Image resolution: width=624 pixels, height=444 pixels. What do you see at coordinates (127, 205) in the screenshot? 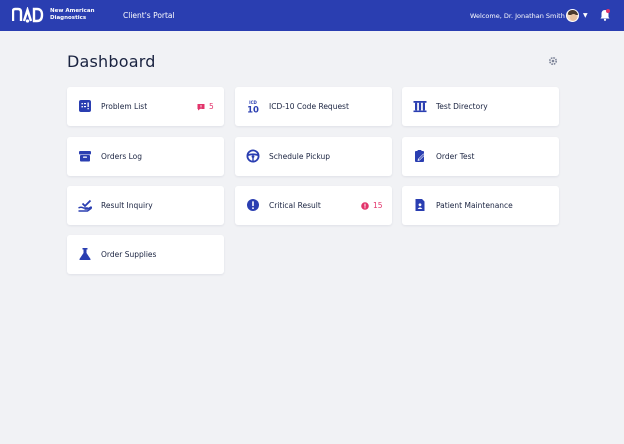
I see `card-label: Result Inquiry` at bounding box center [127, 205].